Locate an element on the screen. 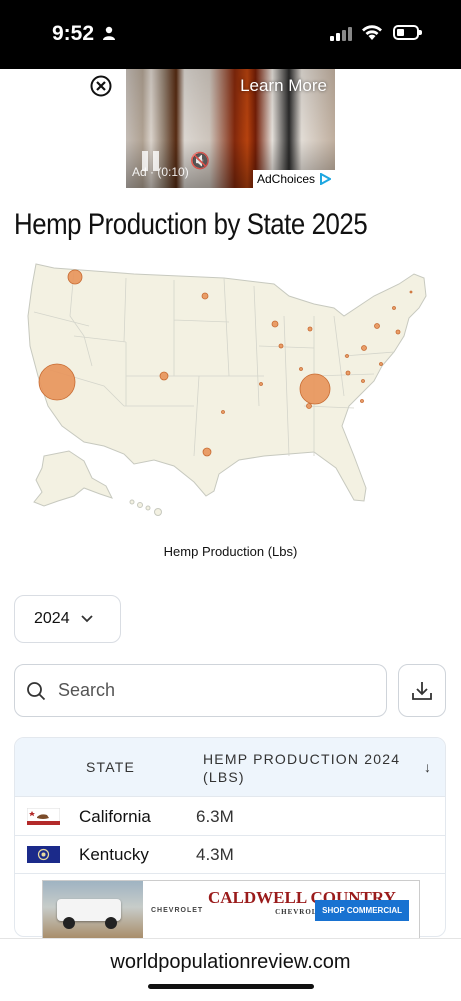 This screenshot has width=461, height=1001. adchoices-label: AdChoices is located at coordinates (285, 179).